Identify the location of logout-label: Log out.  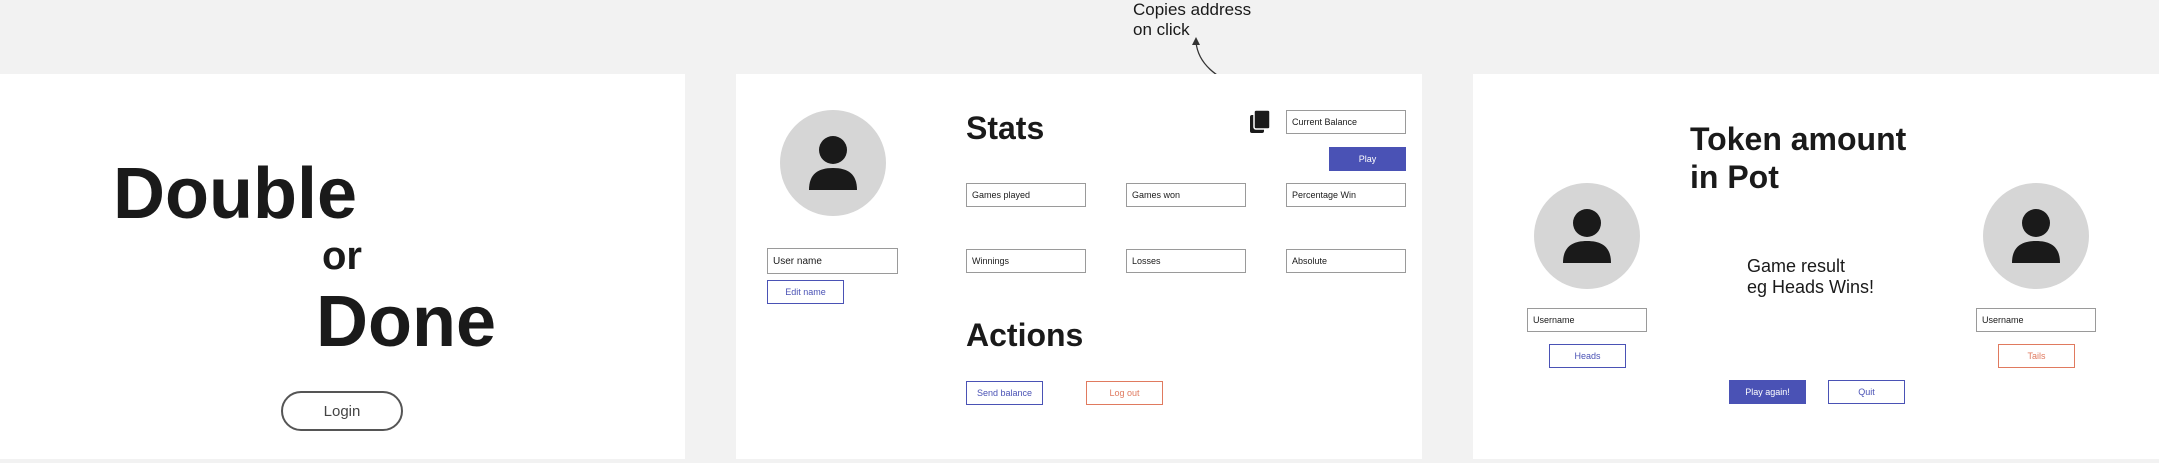
(1124, 393).